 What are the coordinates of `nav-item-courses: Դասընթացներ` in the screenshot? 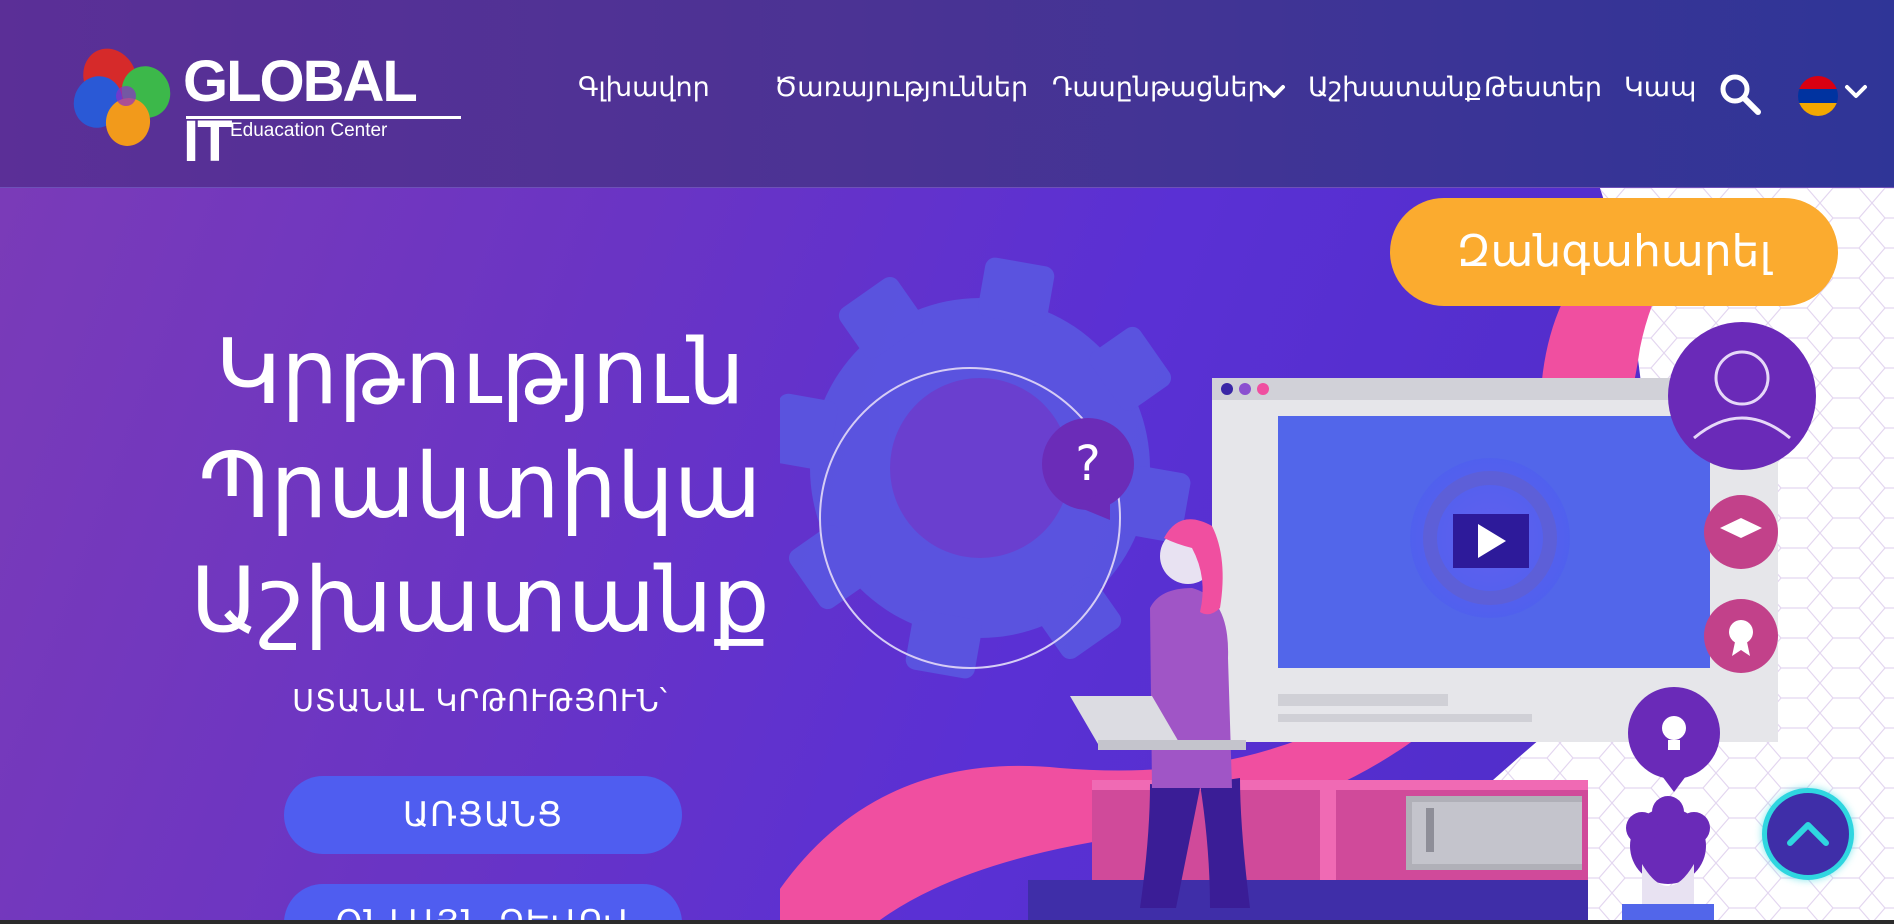 It's located at (1158, 87).